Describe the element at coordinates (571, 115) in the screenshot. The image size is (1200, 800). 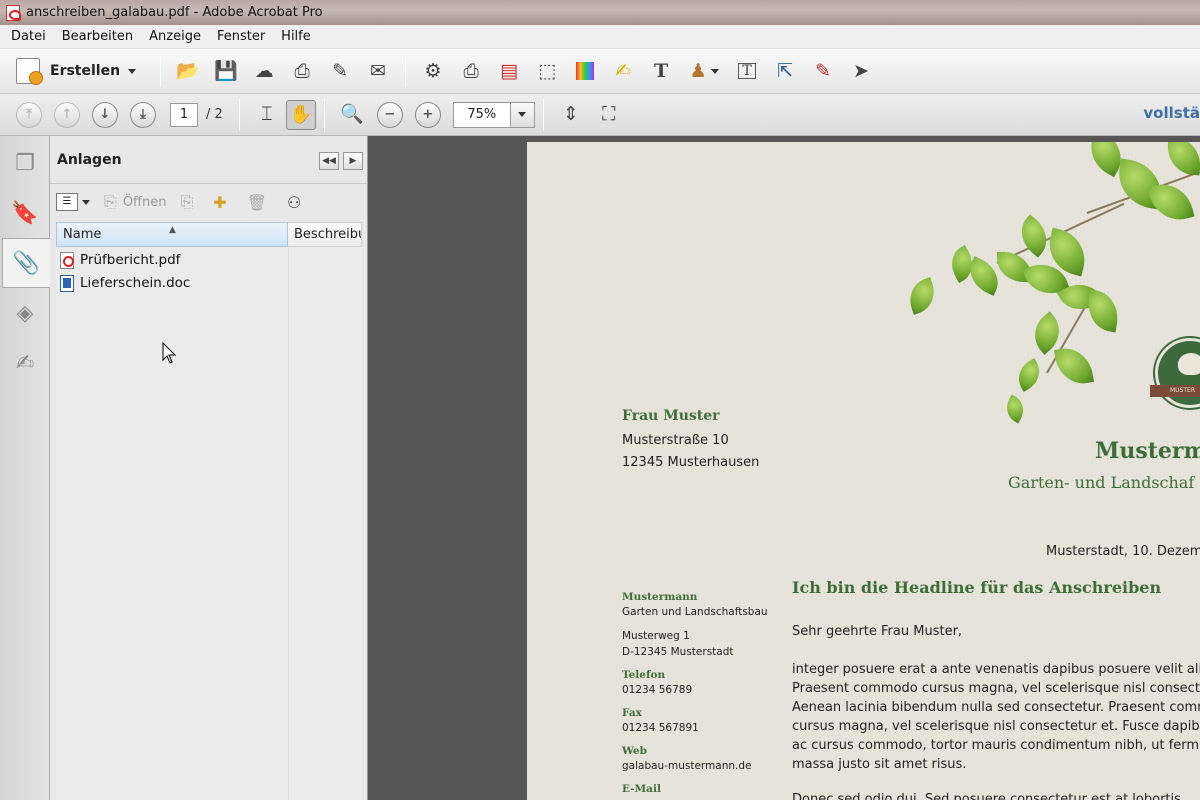
I see `fit-width-button: ⇕` at that location.